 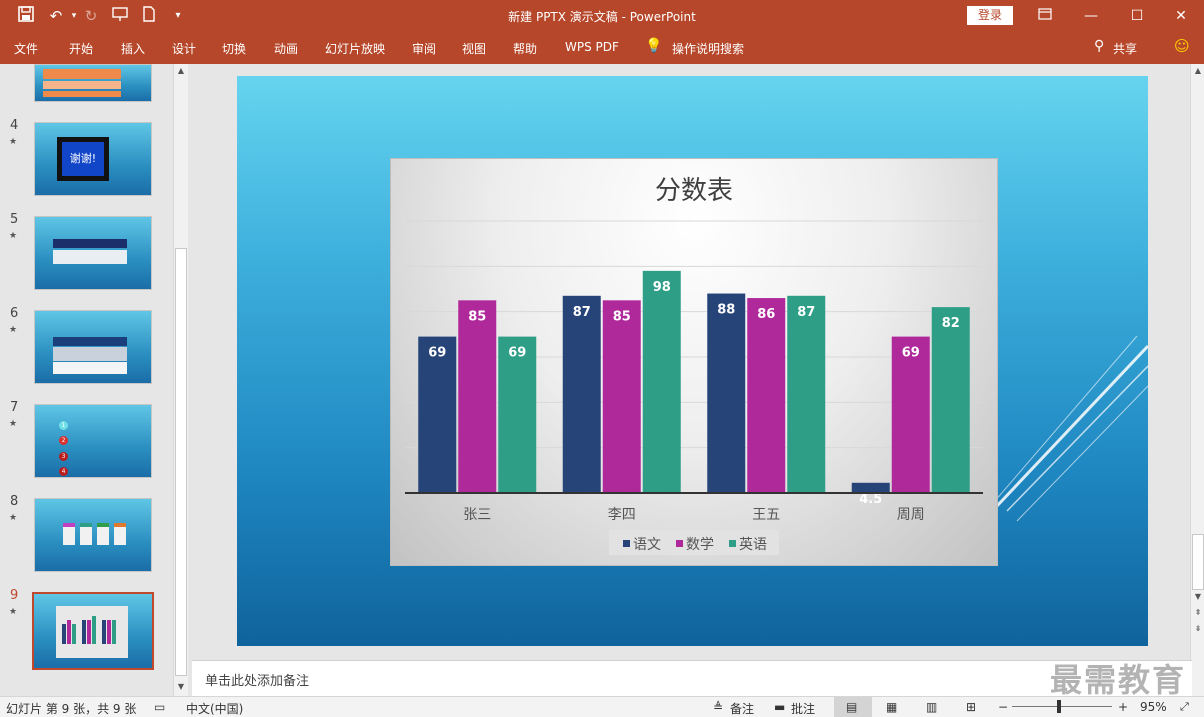 What do you see at coordinates (852, 707) in the screenshot?
I see `normal-view-icon: ▤` at bounding box center [852, 707].